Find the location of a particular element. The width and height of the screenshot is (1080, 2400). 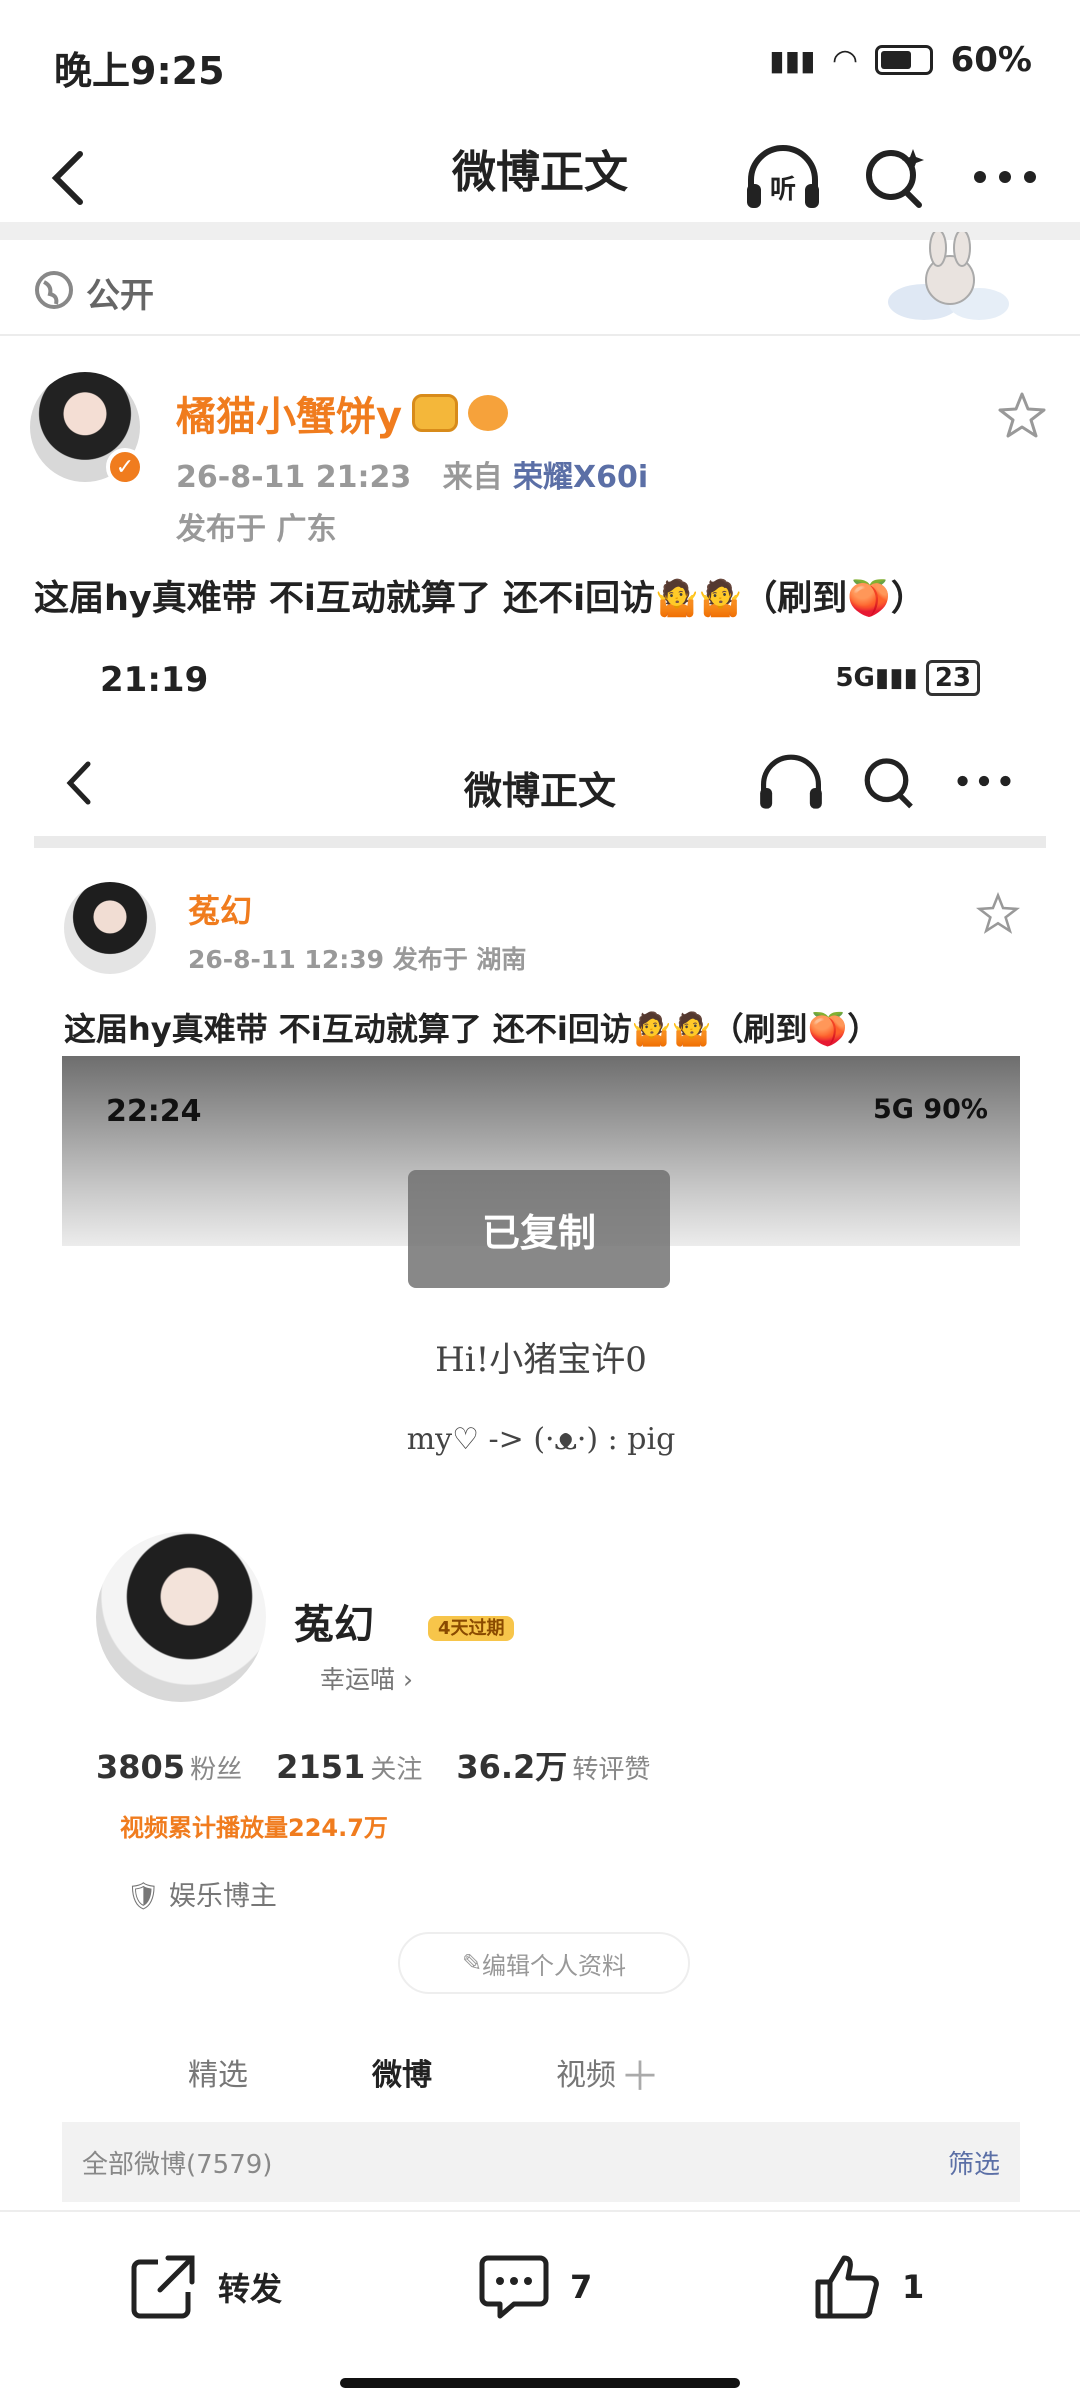

tab-weibo: 微博 is located at coordinates (402, 2075).